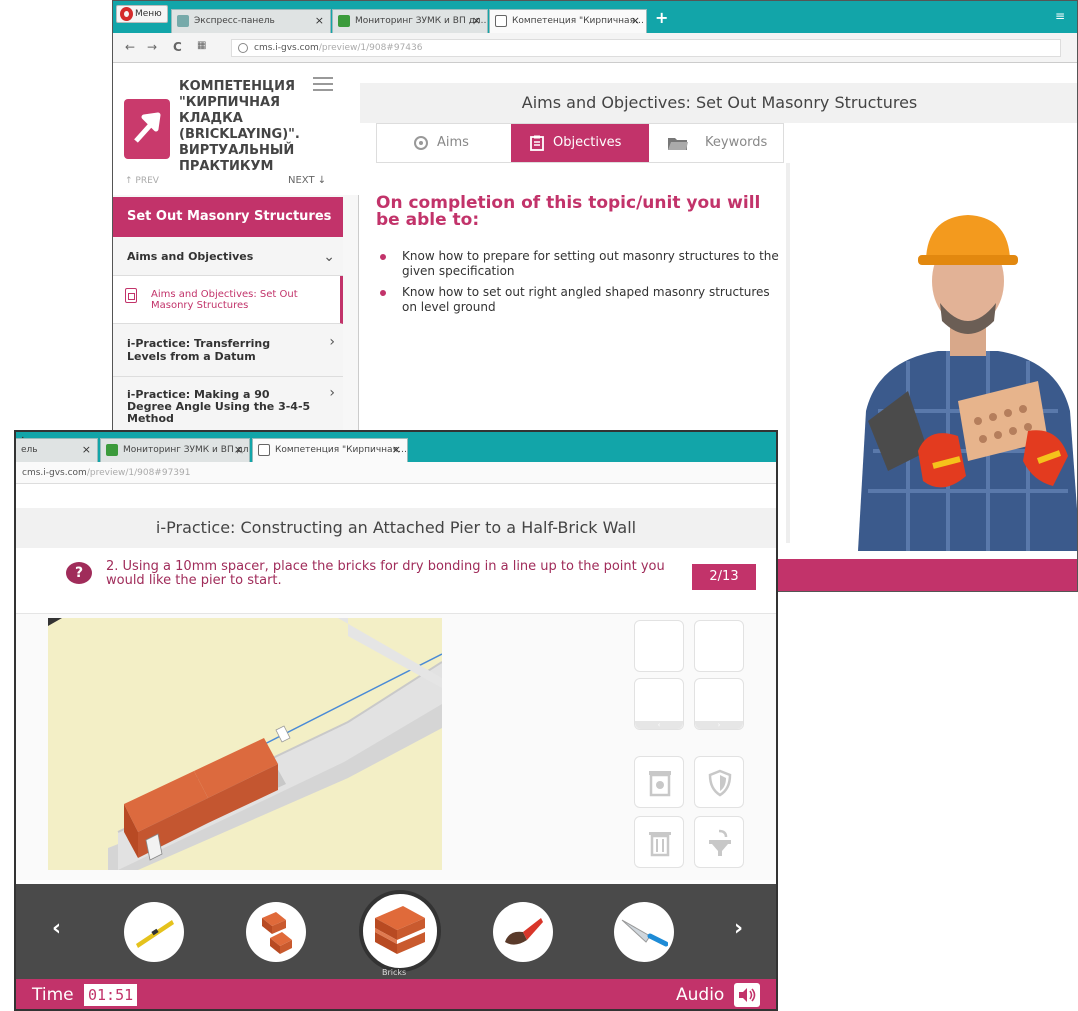  What do you see at coordinates (724, 577) in the screenshot?
I see `step-counter: 2/13` at bounding box center [724, 577].